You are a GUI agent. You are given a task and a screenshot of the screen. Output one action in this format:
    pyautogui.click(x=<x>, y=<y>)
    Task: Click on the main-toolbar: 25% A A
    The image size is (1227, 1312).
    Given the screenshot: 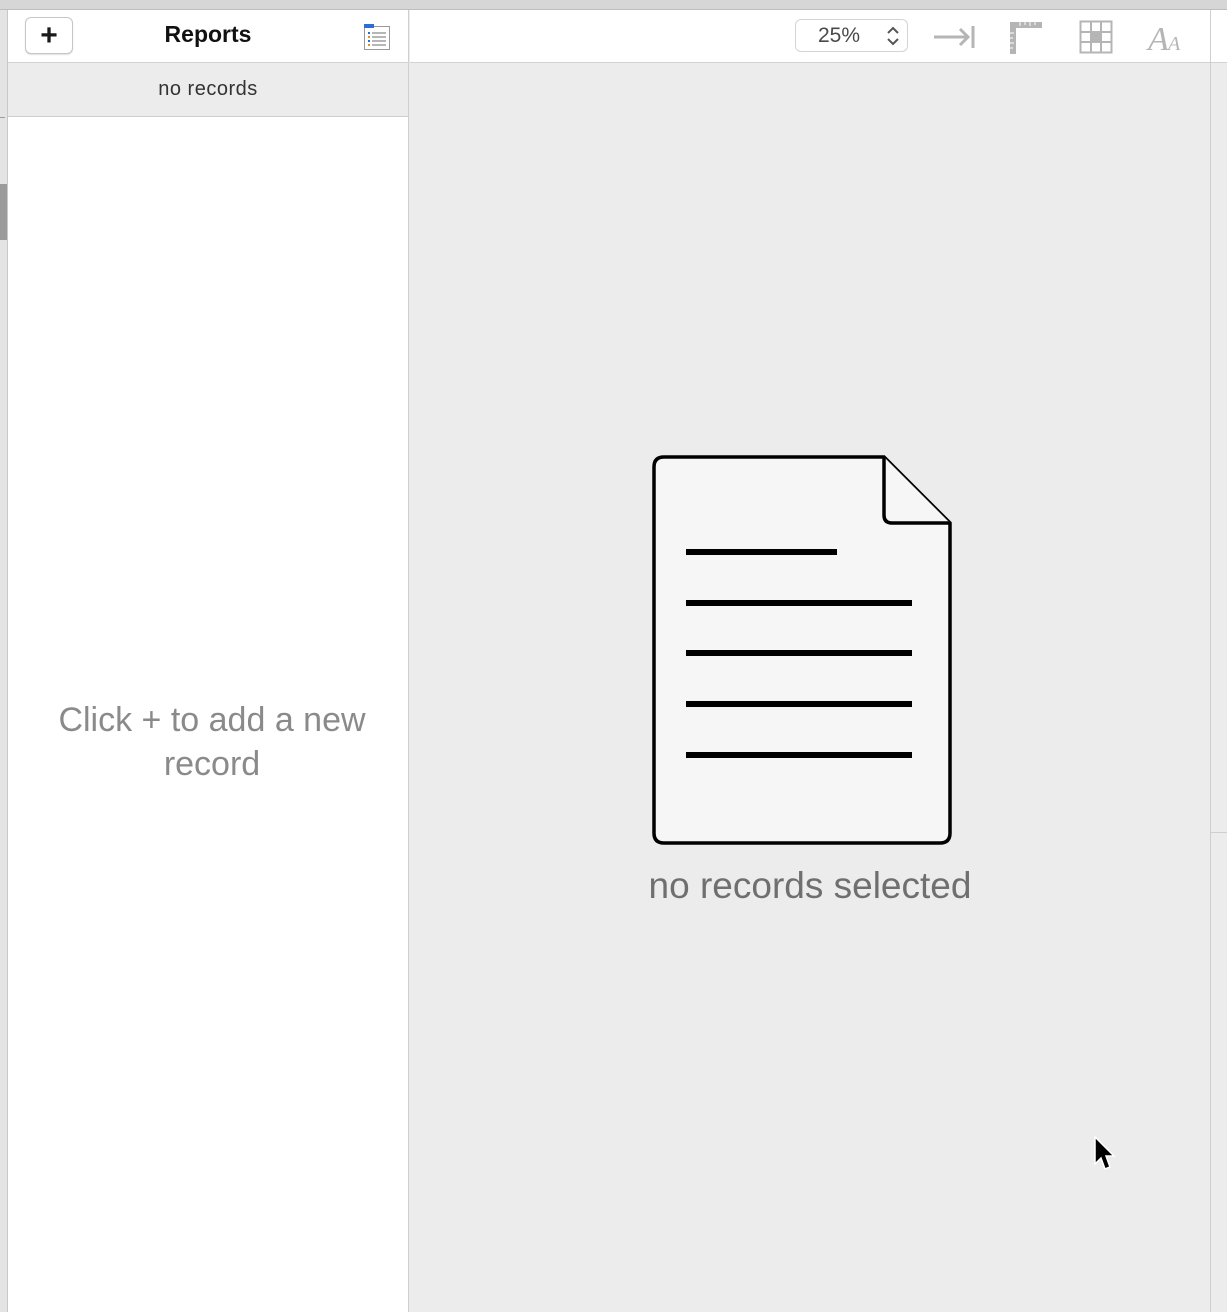 What is the action you would take?
    pyautogui.click(x=810, y=36)
    